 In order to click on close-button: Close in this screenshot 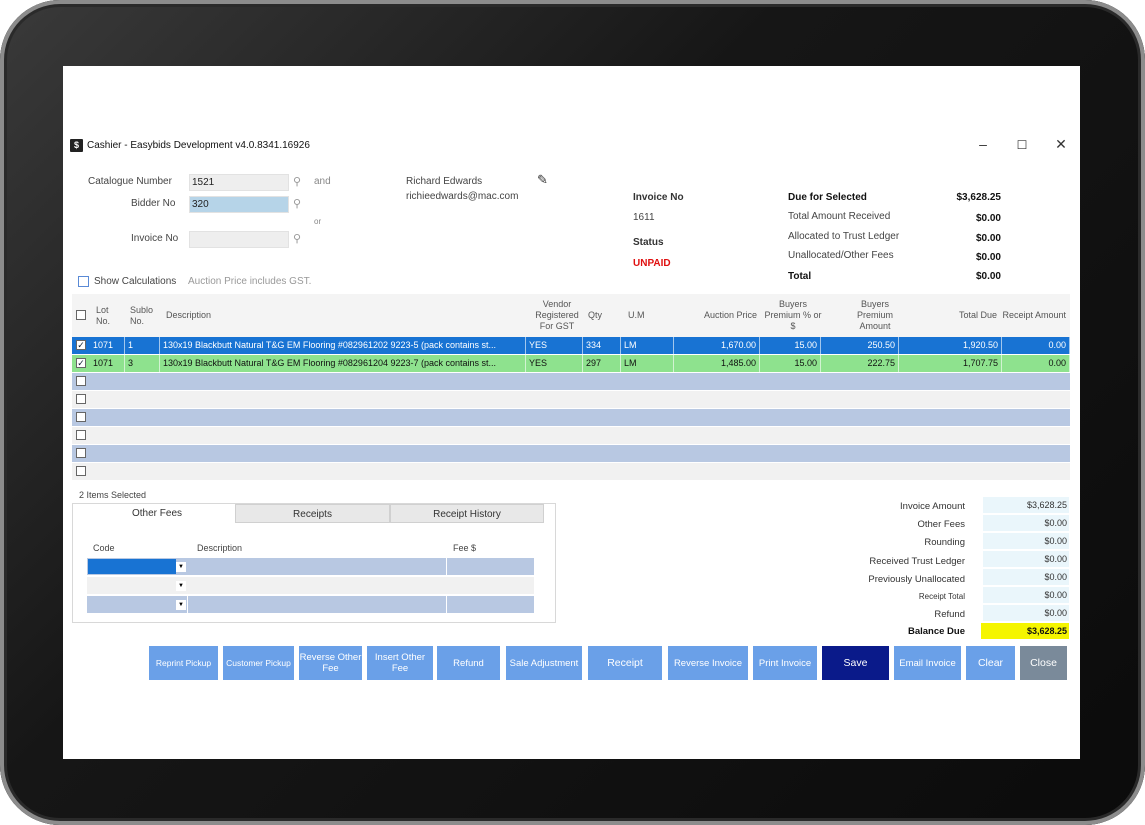, I will do `click(1043, 663)`.